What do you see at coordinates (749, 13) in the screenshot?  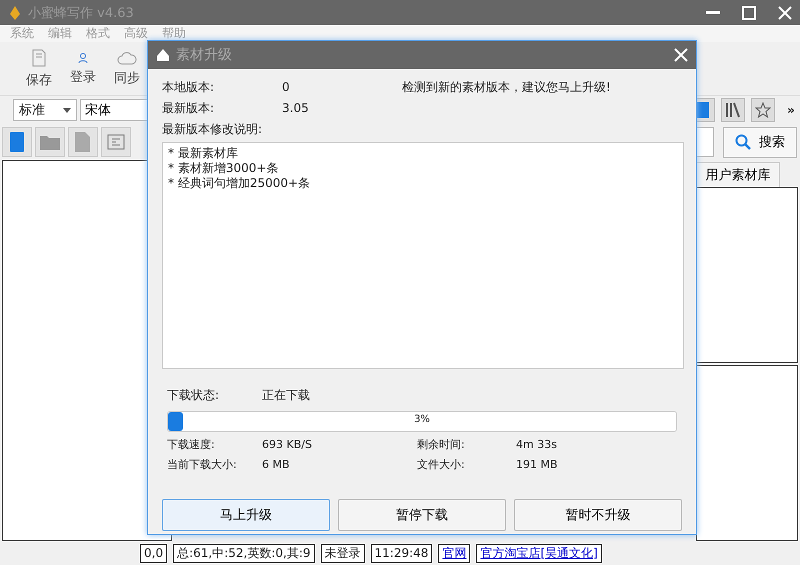 I see `maximize-icon` at bounding box center [749, 13].